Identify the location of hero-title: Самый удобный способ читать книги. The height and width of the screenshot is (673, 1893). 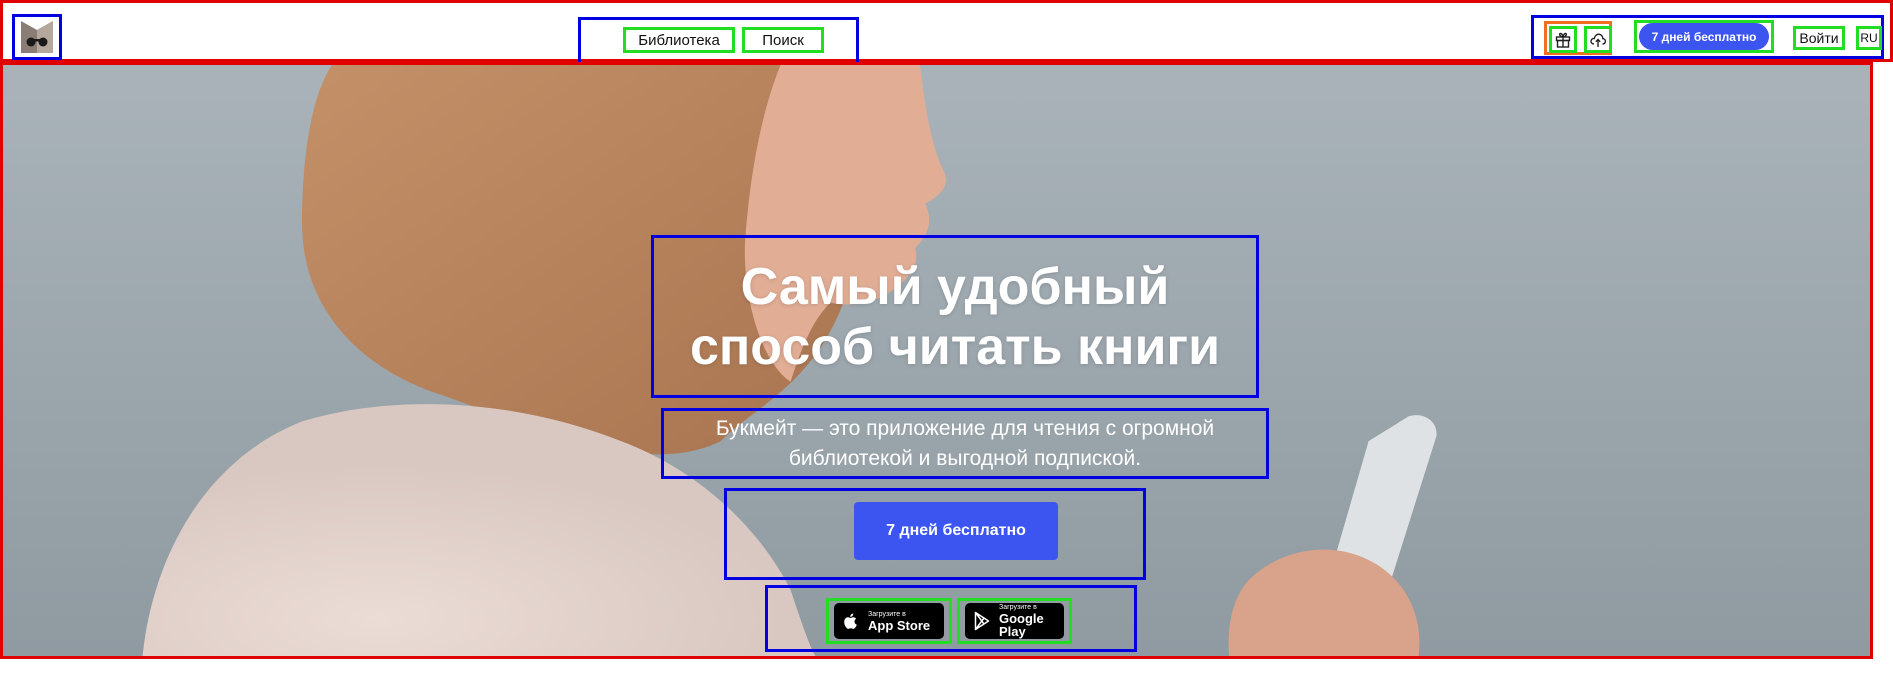
(955, 316).